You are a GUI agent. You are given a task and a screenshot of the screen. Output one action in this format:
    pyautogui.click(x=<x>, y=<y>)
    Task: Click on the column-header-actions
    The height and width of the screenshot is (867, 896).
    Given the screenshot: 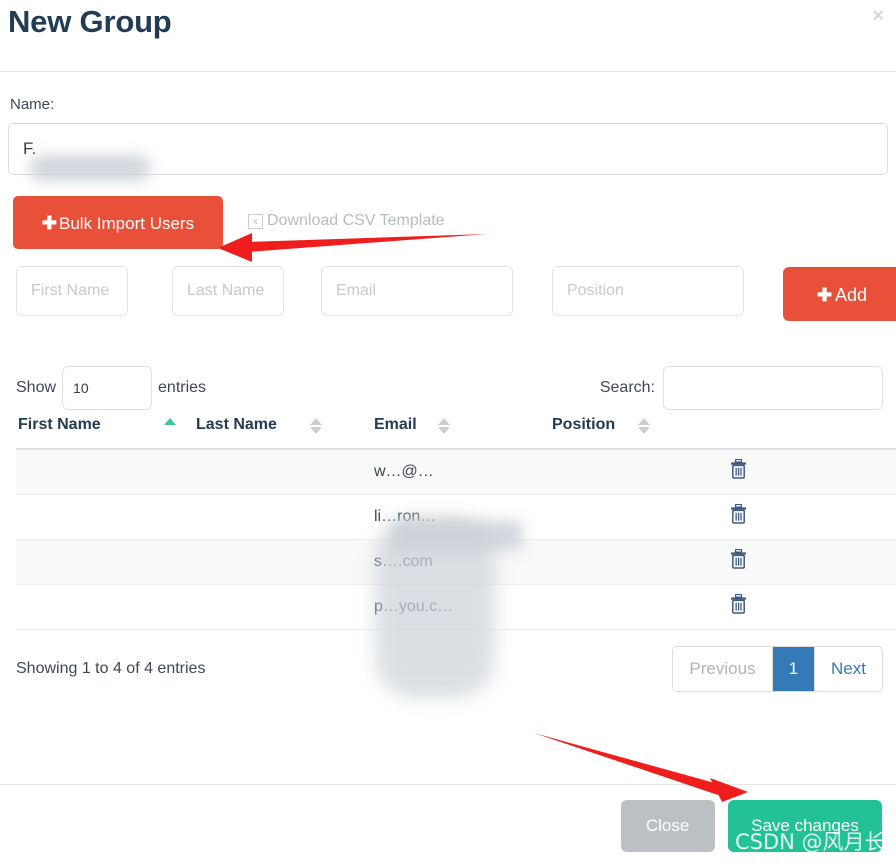 What is the action you would take?
    pyautogui.click(x=812, y=431)
    